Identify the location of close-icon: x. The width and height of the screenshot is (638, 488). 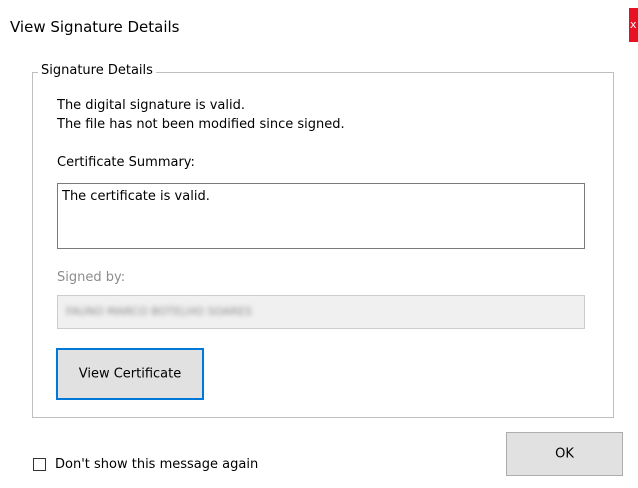
(633, 24).